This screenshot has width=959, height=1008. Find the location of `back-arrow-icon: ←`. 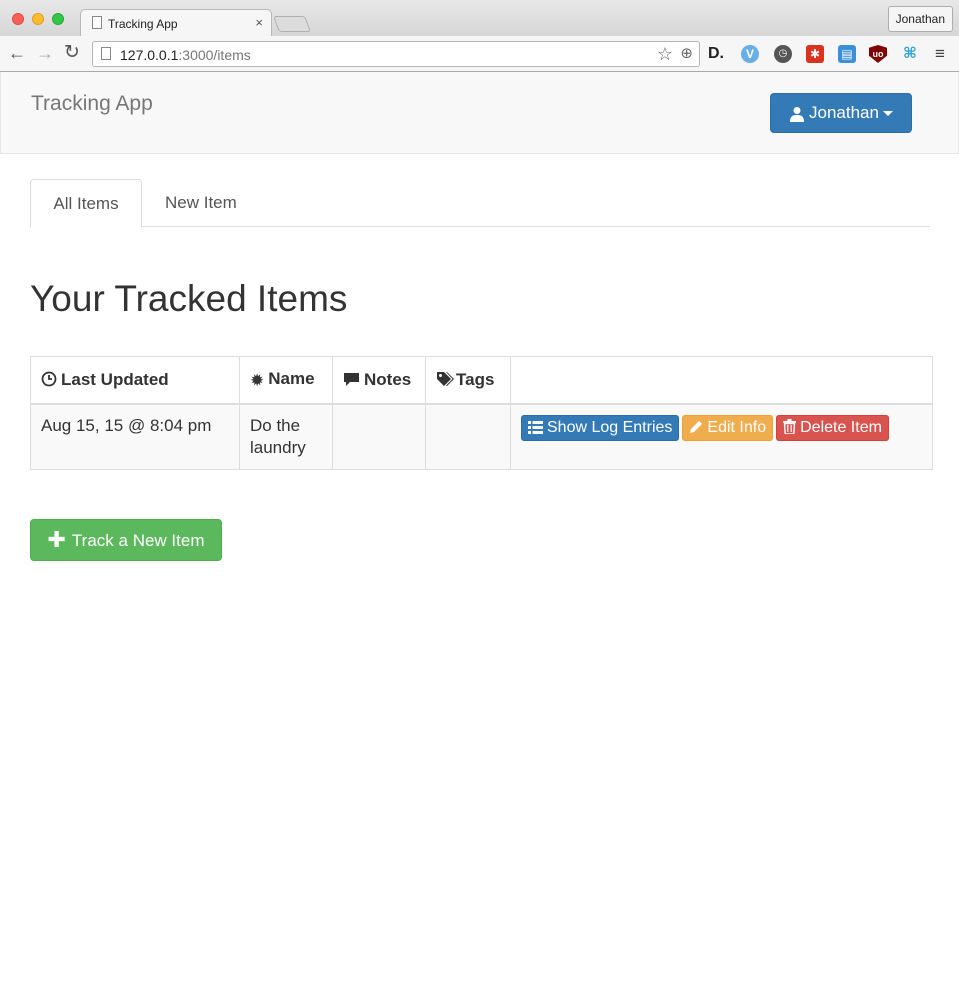

back-arrow-icon: ← is located at coordinates (17, 53).